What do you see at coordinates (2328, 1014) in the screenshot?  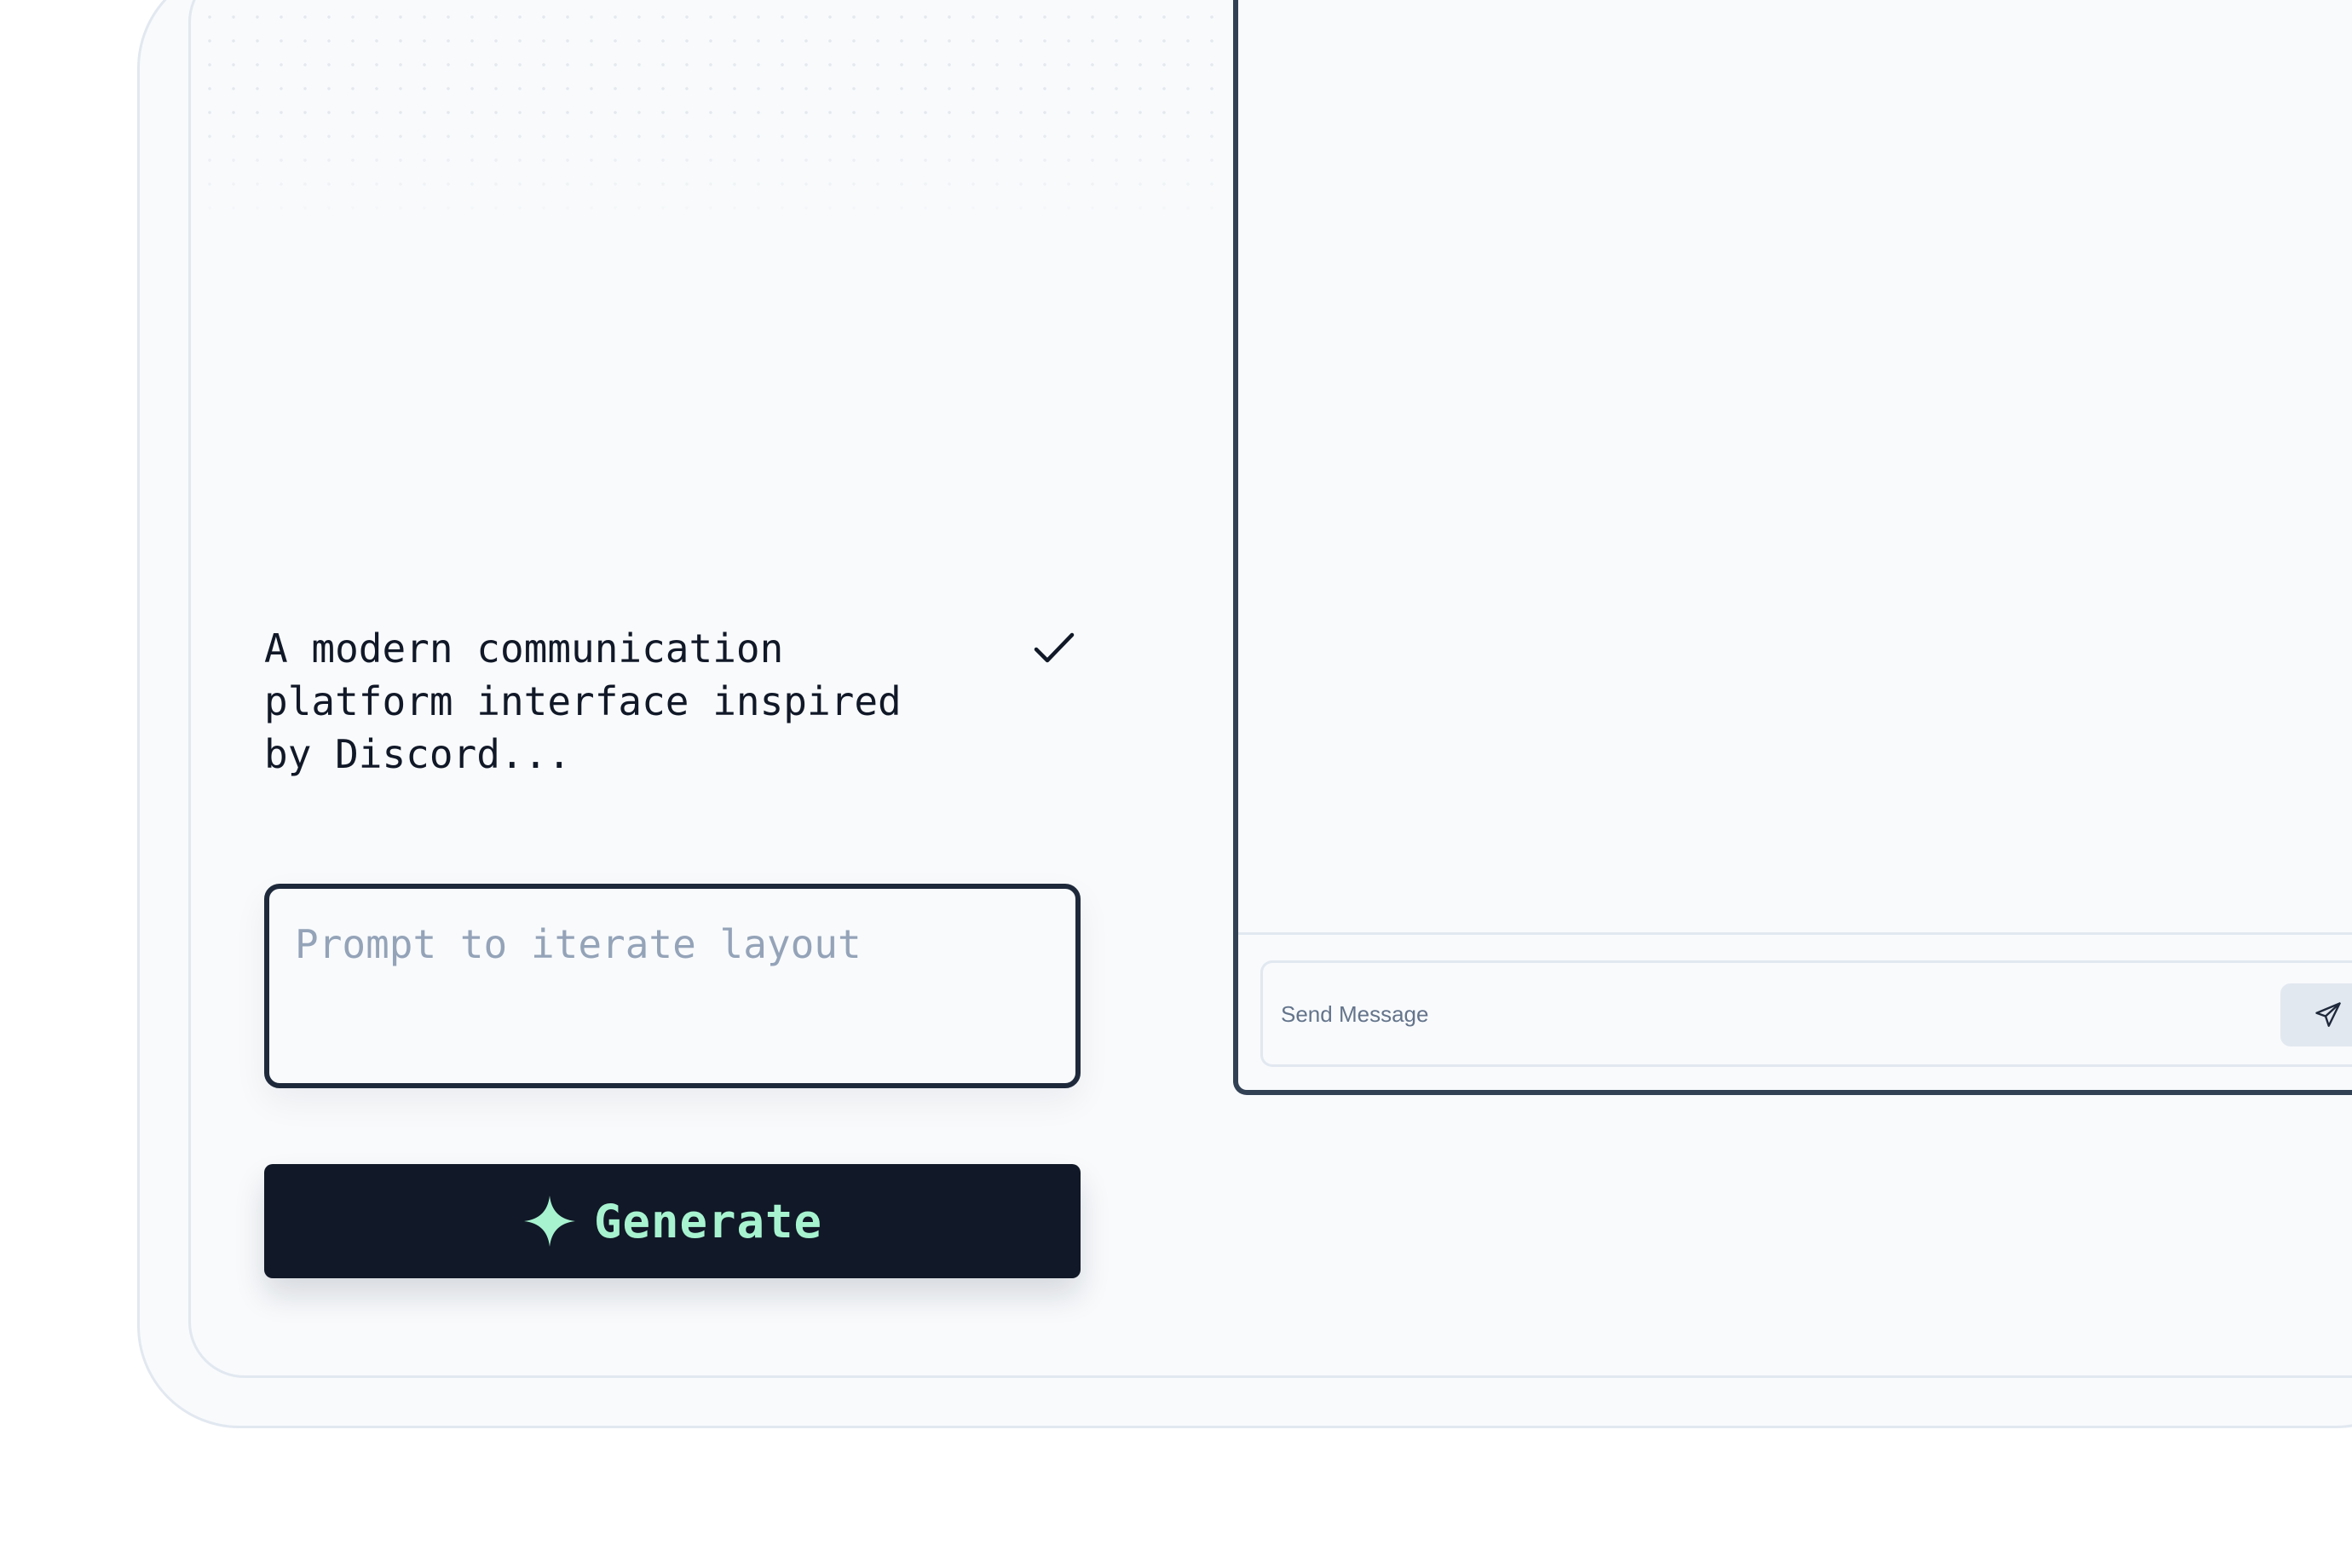 I see `send-icon` at bounding box center [2328, 1014].